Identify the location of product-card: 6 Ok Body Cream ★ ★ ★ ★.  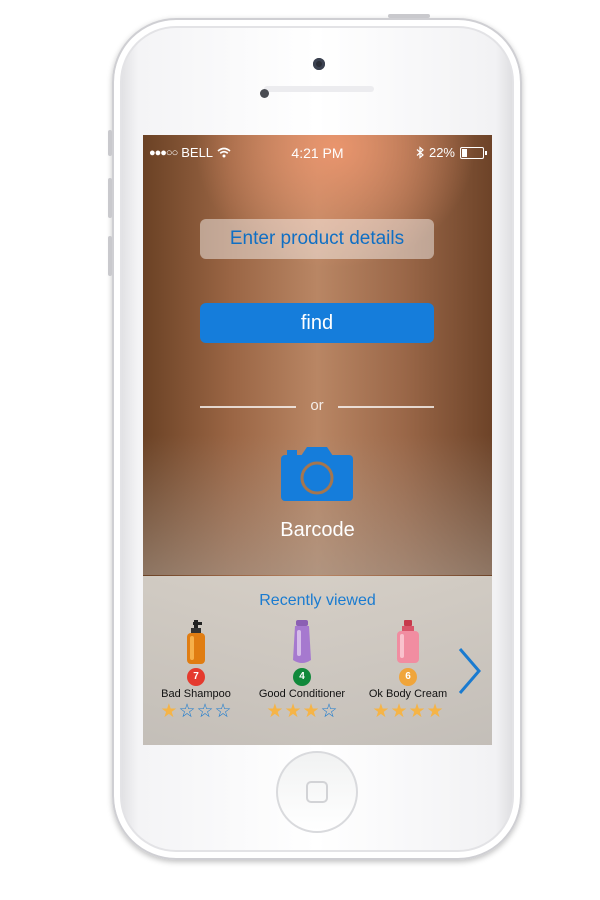
(408, 671).